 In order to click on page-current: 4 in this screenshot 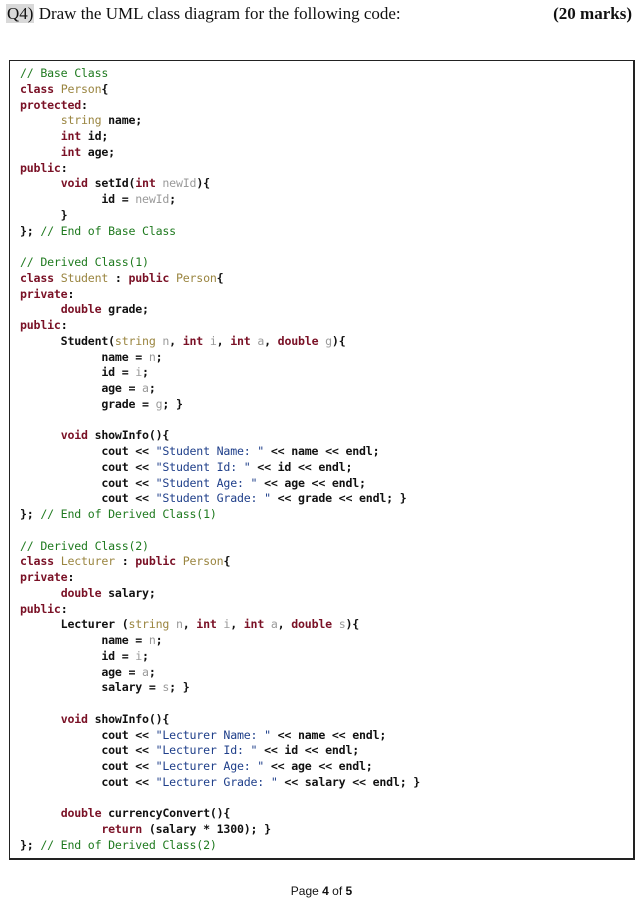, I will do `click(325, 891)`.